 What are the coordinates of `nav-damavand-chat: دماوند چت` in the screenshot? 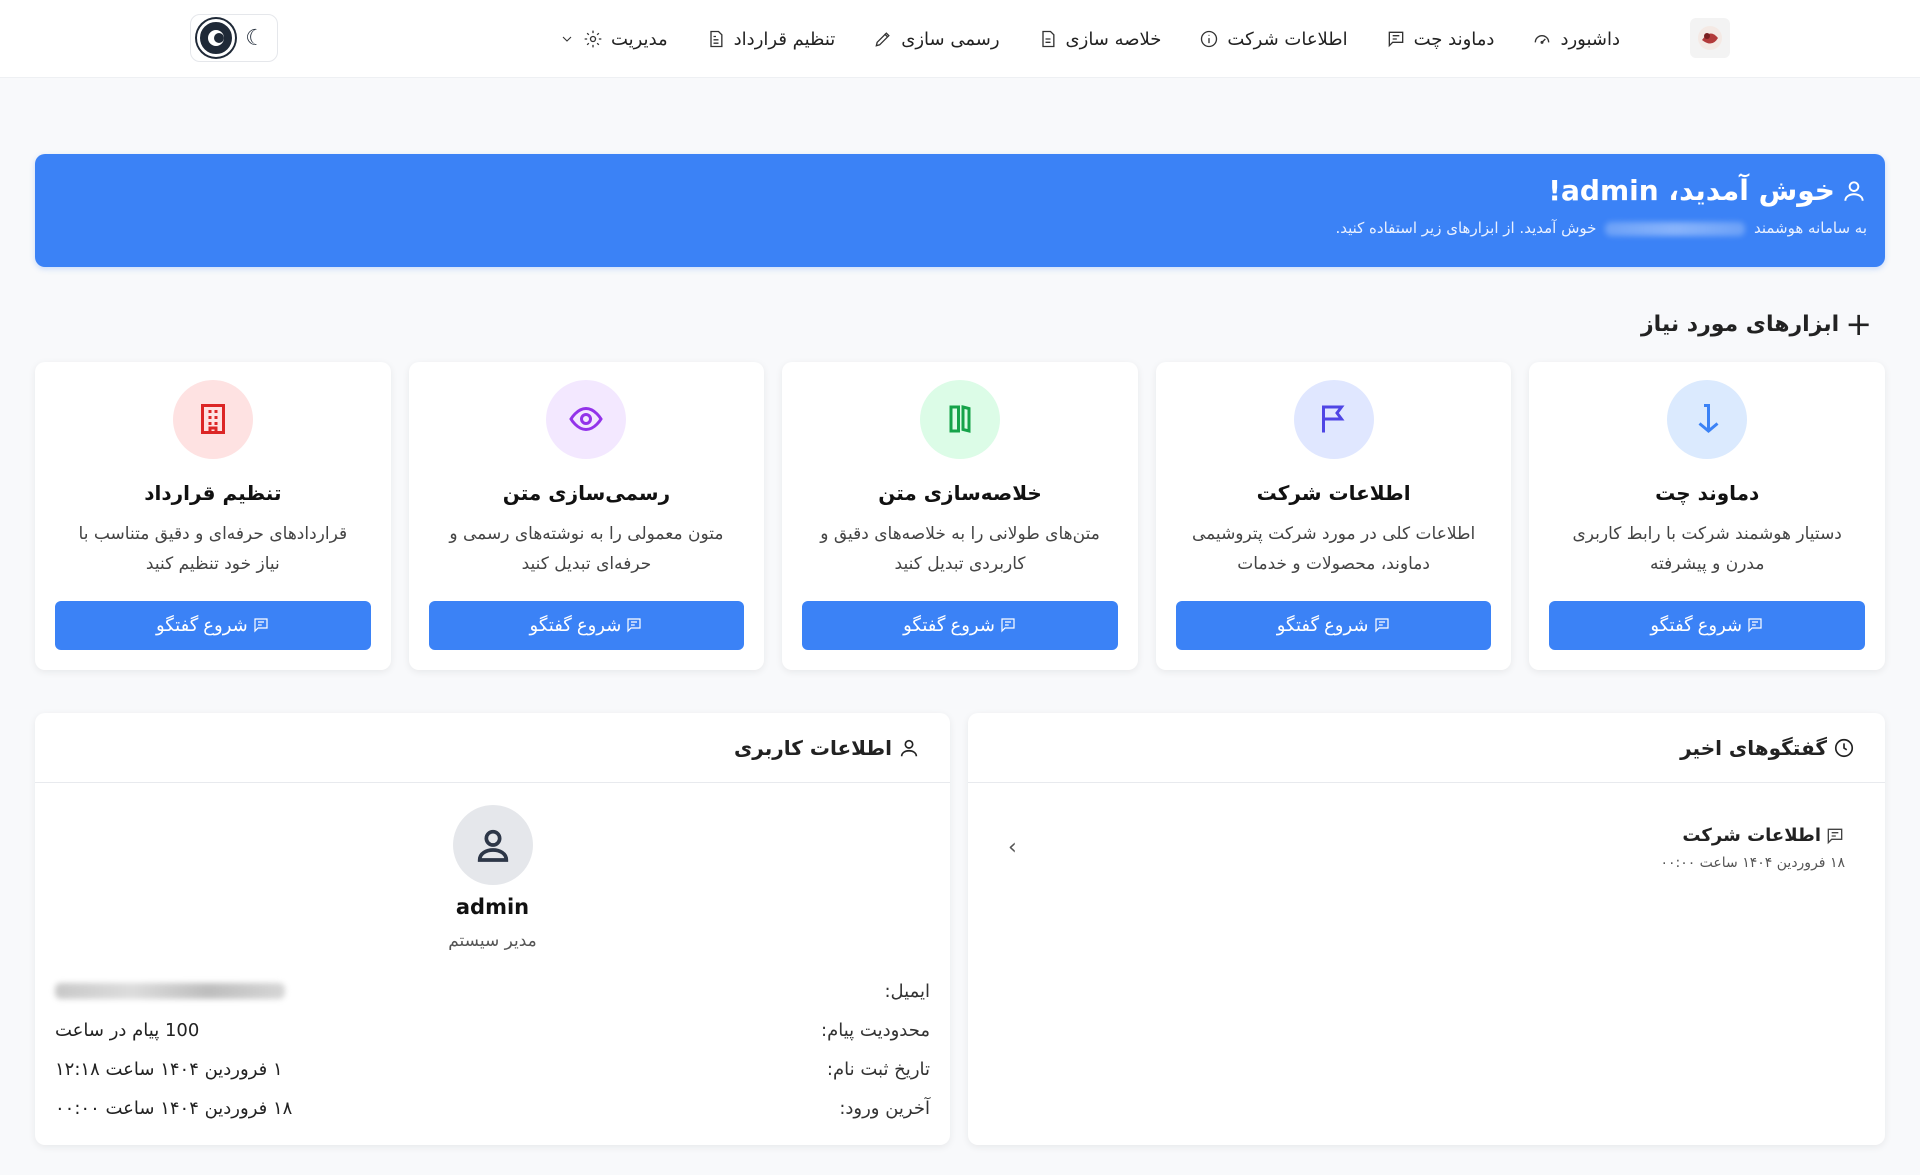 It's located at (1440, 39).